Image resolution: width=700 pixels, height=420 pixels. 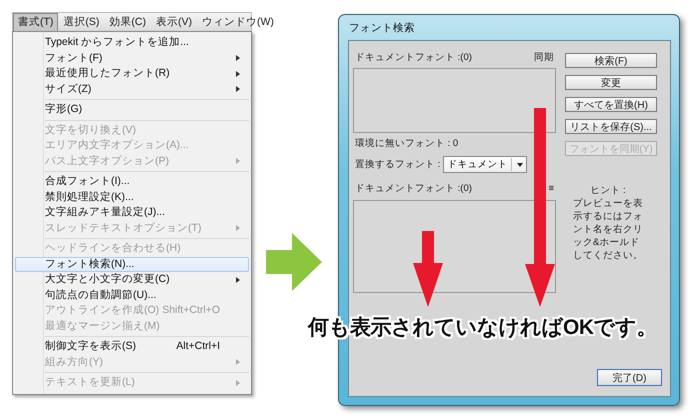 I want to click on list-menu-icon: ≡, so click(x=551, y=188).